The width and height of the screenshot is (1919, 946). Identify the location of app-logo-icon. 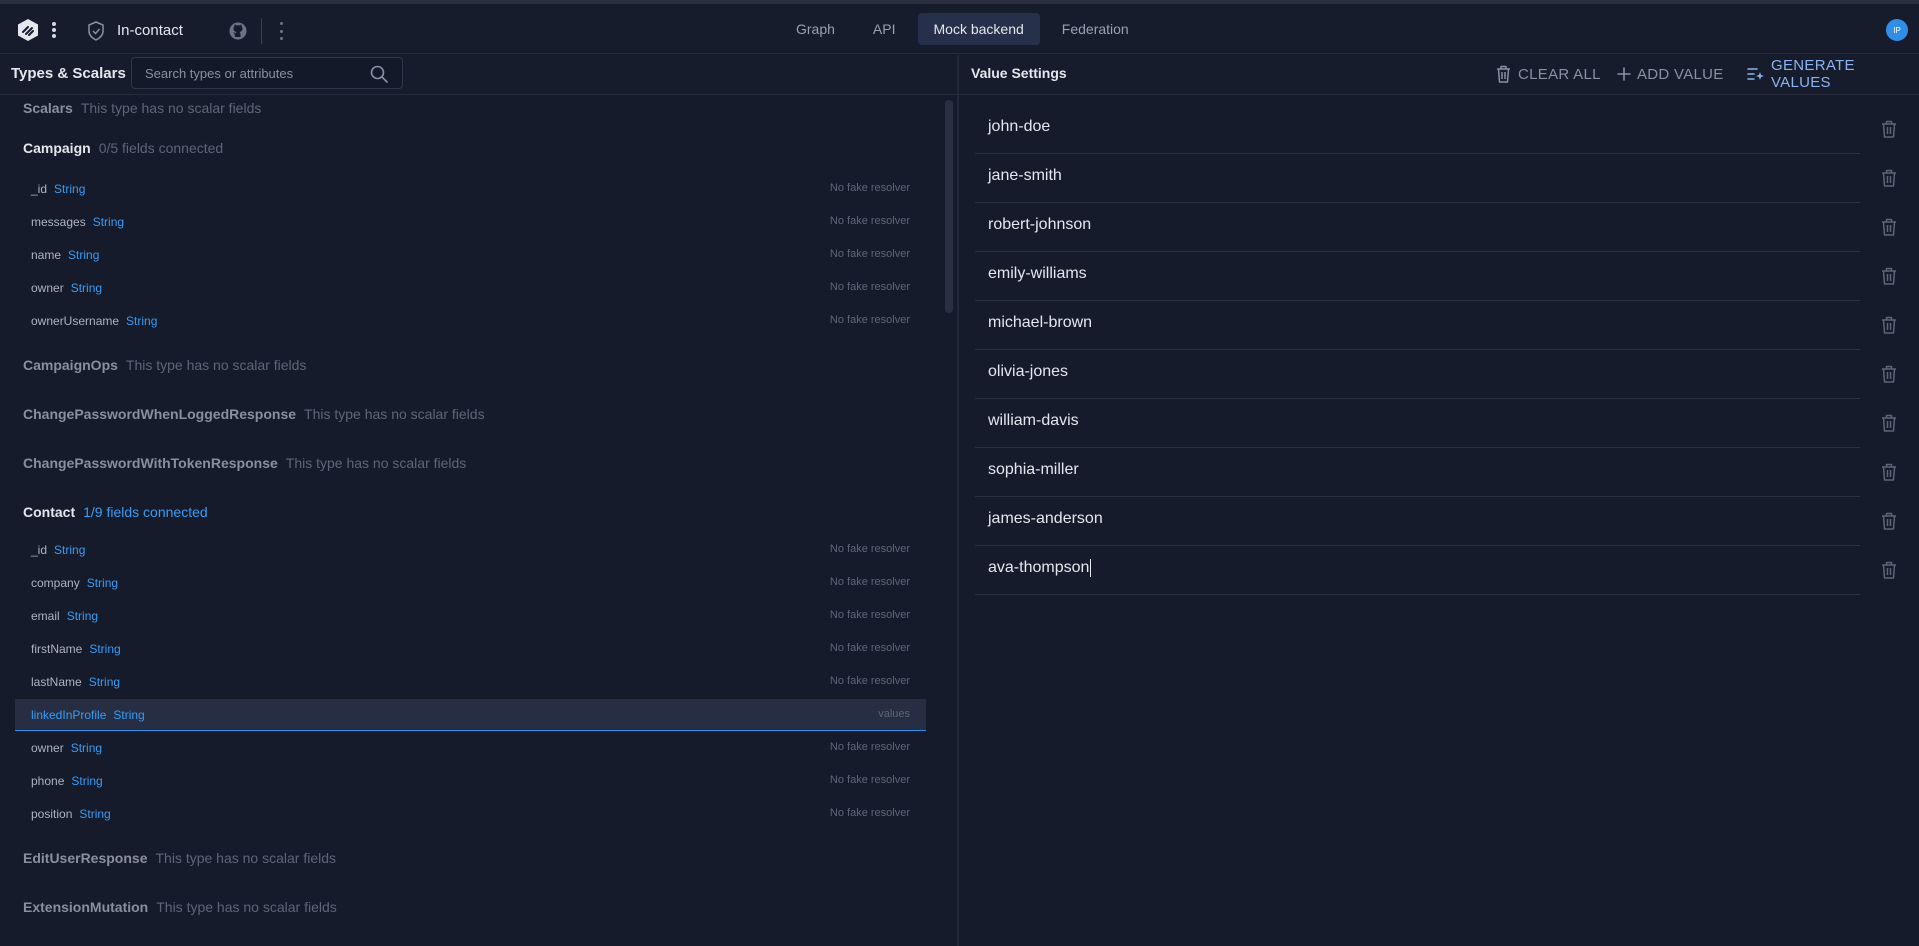
(28, 30).